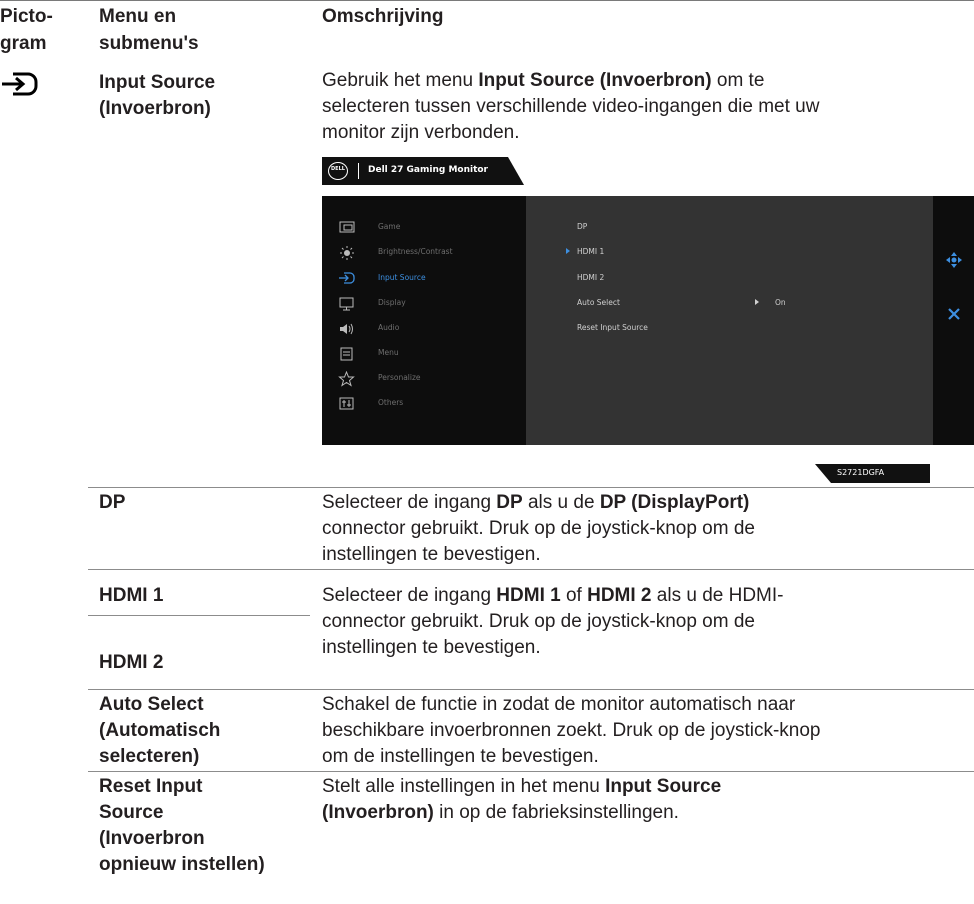 The image size is (974, 904). What do you see at coordinates (348, 253) in the screenshot?
I see `brightness-icon` at bounding box center [348, 253].